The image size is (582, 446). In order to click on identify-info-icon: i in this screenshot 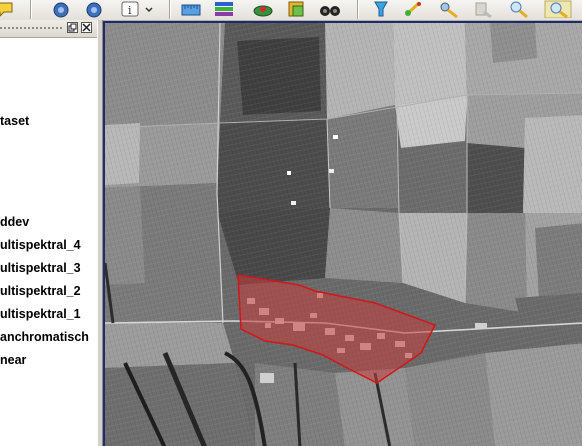, I will do `click(138, 9)`.